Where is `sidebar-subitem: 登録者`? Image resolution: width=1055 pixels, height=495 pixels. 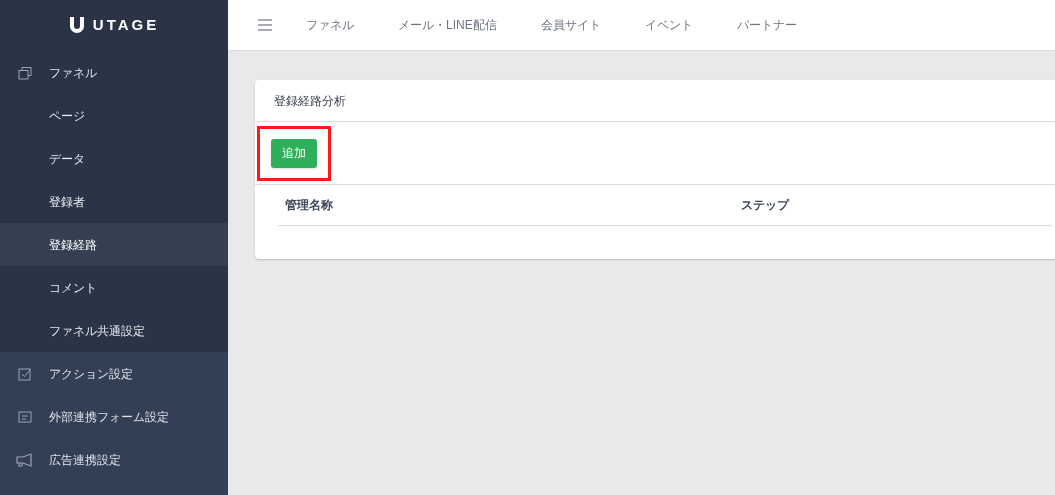
sidebar-subitem: 登録者 is located at coordinates (67, 201).